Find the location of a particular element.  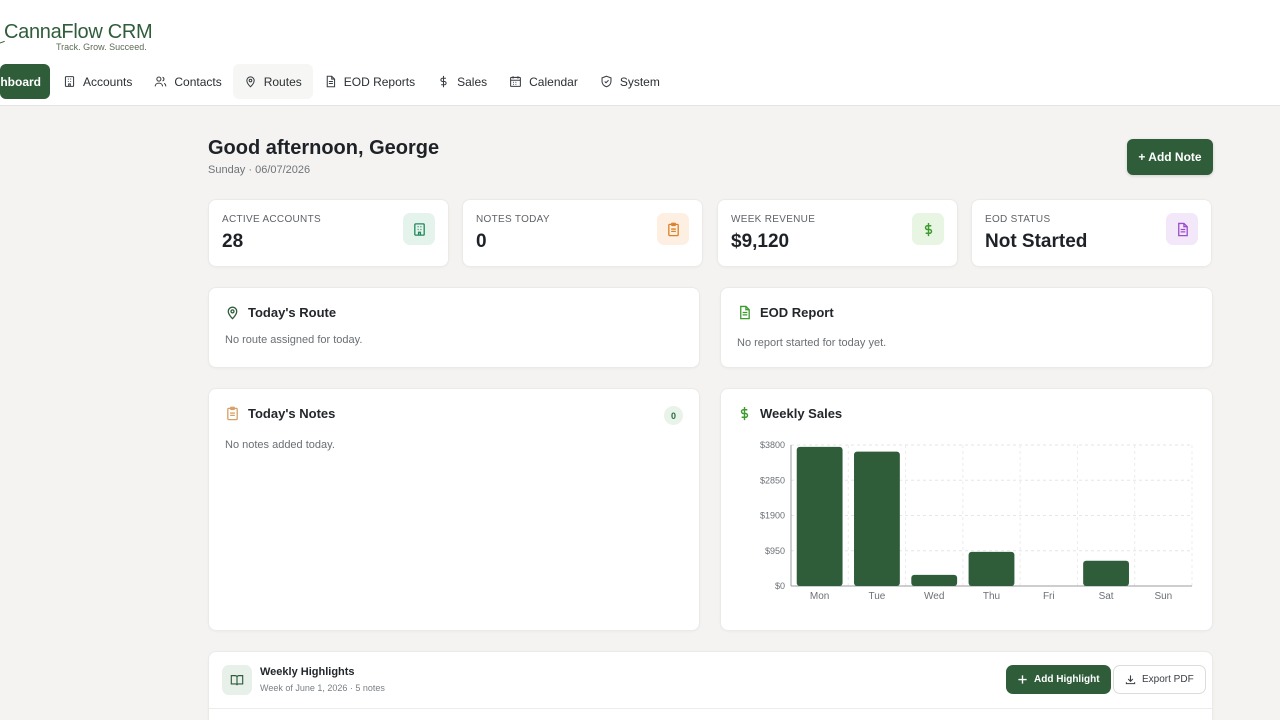

chart-ytick-label: $1900 is located at coordinates (772, 516).